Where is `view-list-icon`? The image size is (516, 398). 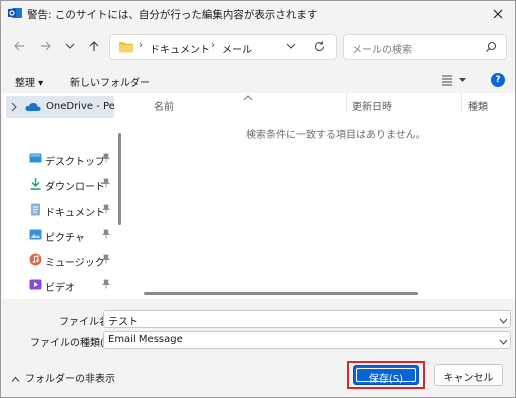
view-list-icon is located at coordinates (454, 80).